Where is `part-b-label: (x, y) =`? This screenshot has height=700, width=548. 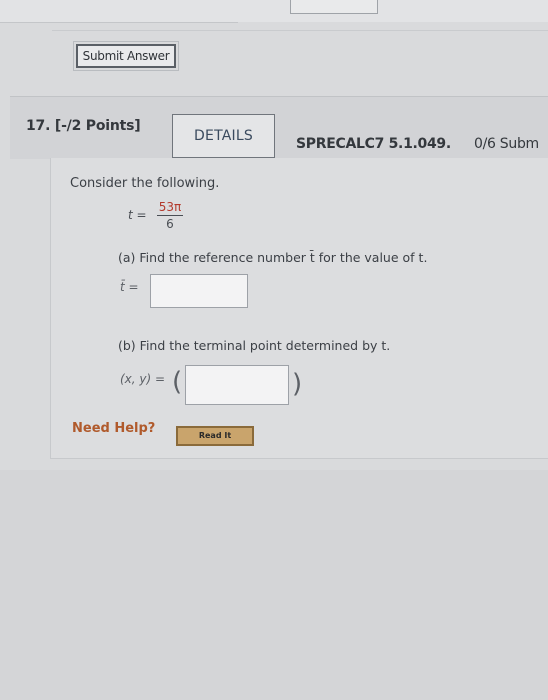 part-b-label: (x, y) = is located at coordinates (143, 379).